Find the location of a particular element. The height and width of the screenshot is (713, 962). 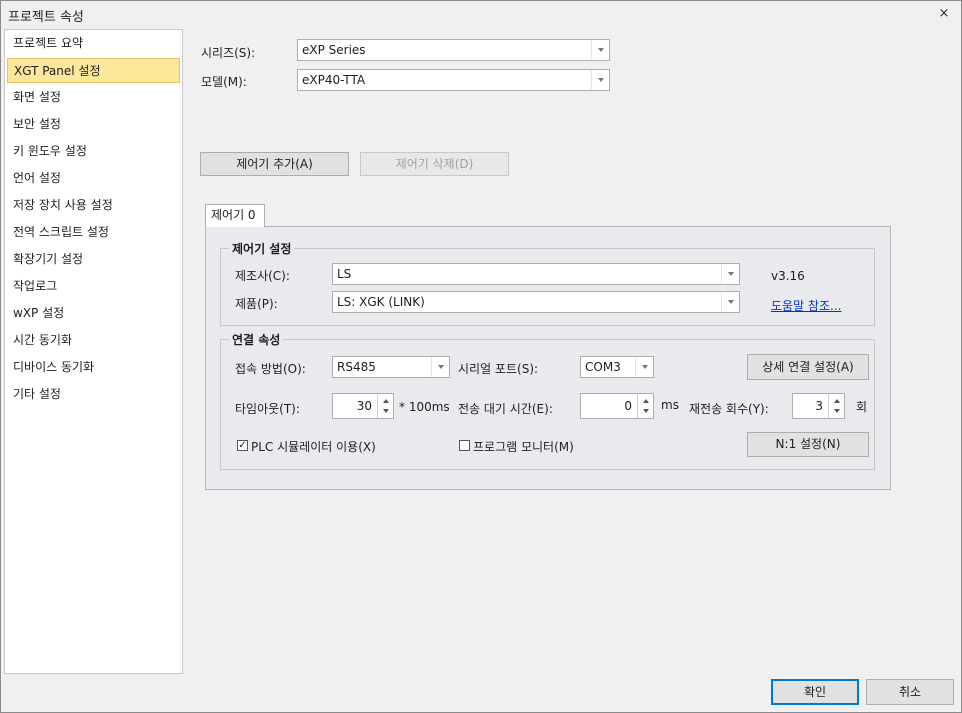

series-select: eXP Series is located at coordinates (453, 50).